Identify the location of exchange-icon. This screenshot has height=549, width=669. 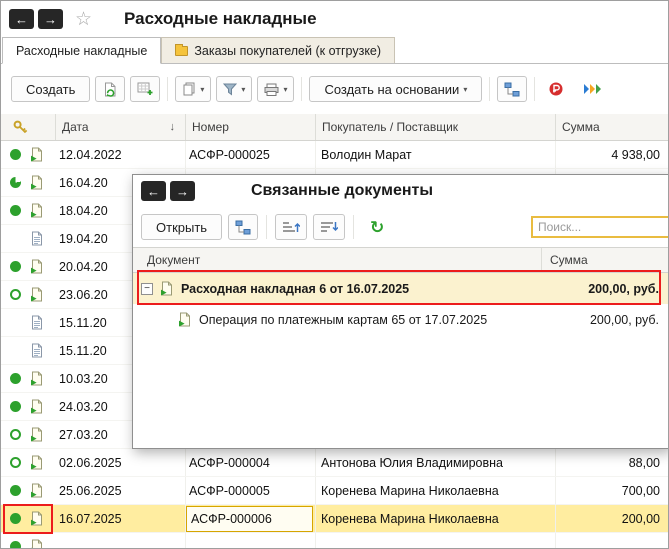
(593, 89).